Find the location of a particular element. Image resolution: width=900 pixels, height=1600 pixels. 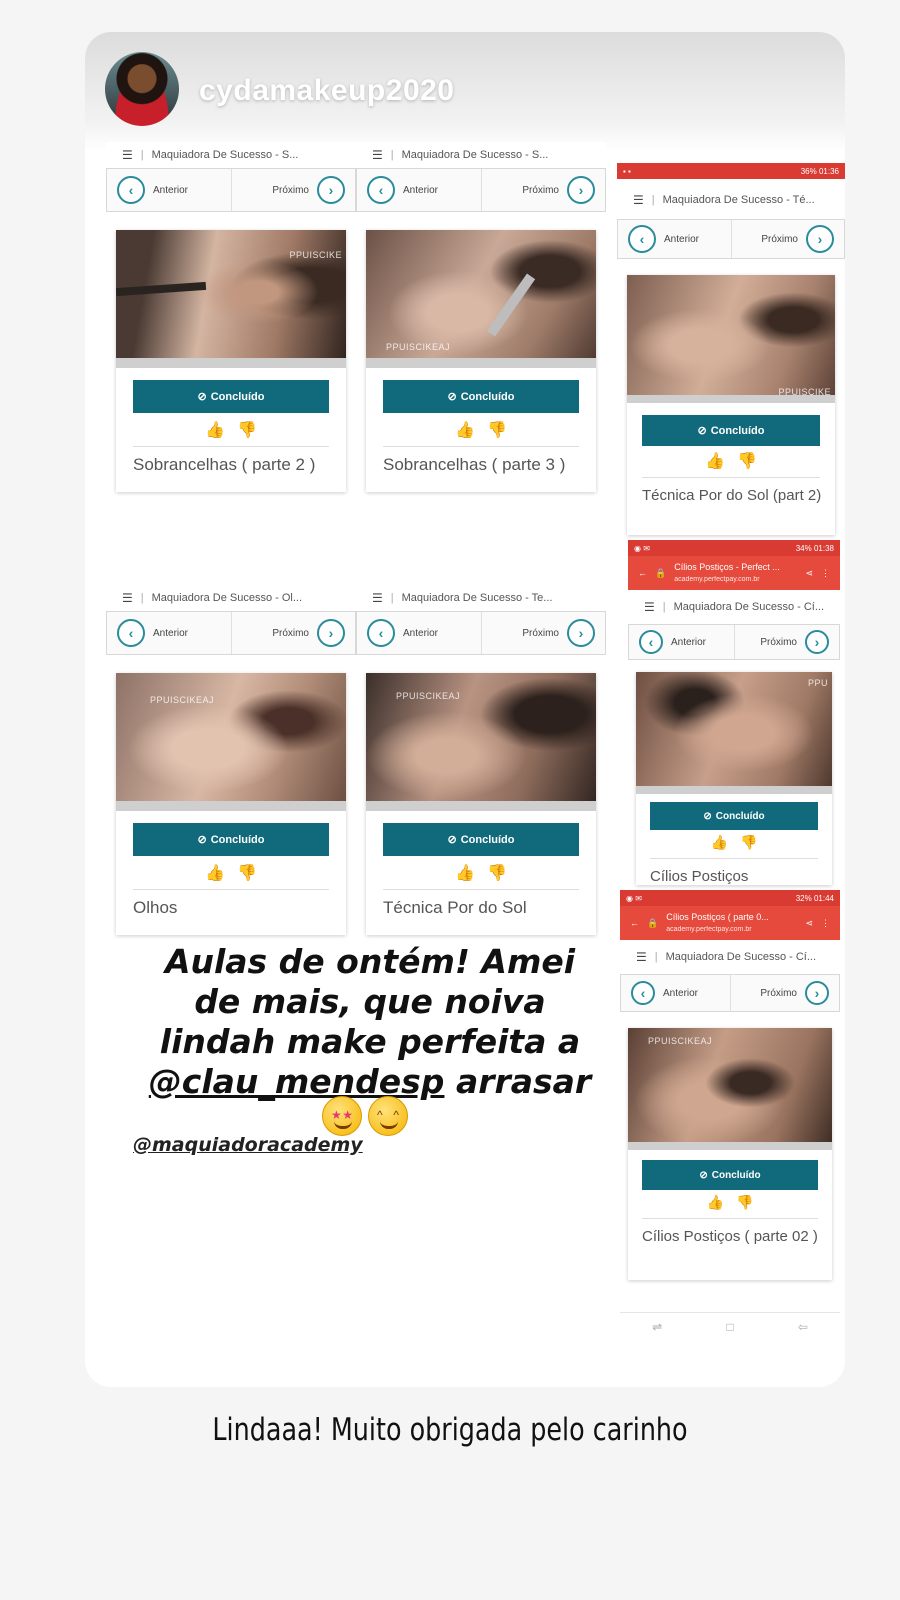

academy-mention: @maquiadoracademy is located at coordinates (248, 1145).